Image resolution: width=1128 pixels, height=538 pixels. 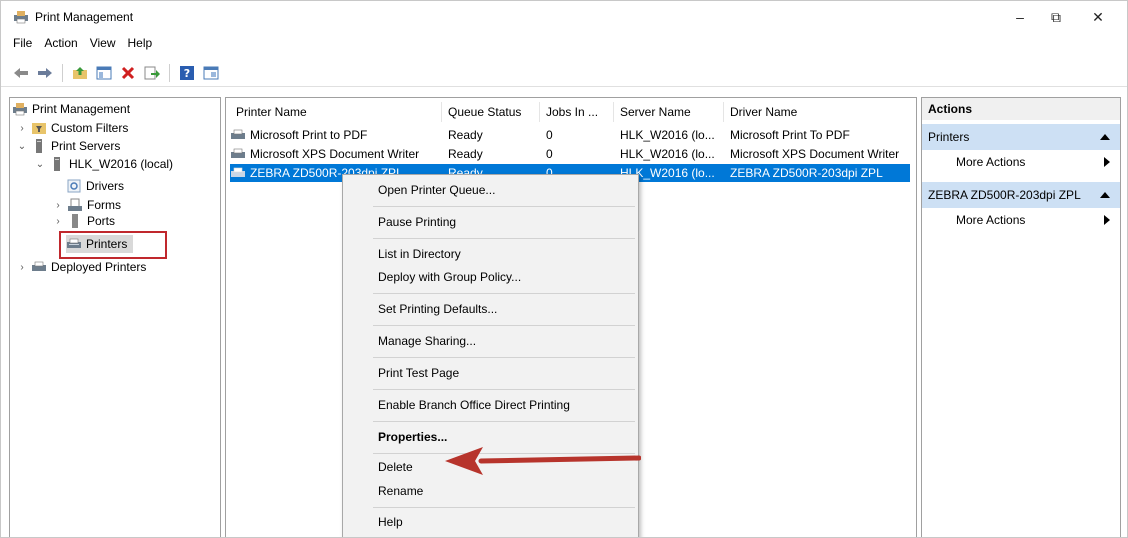 I want to click on show-hide-tree-icon, so click(x=104, y=73).